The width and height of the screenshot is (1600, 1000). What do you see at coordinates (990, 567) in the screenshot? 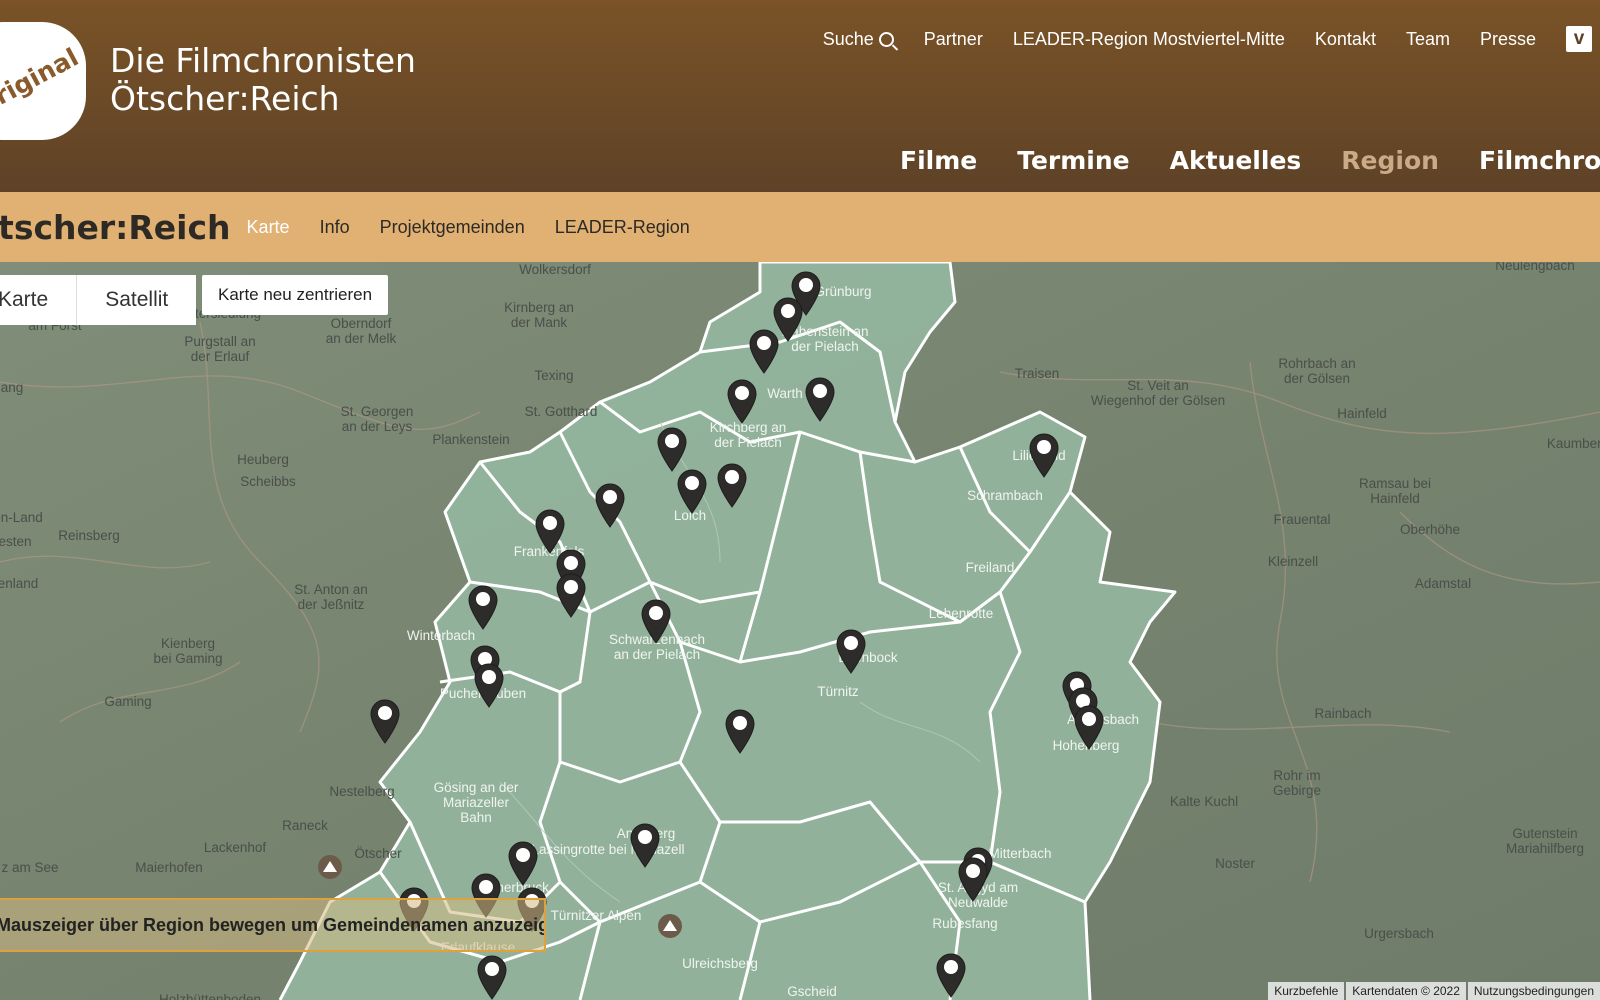
I see `place-label-freiland: Freiland` at bounding box center [990, 567].